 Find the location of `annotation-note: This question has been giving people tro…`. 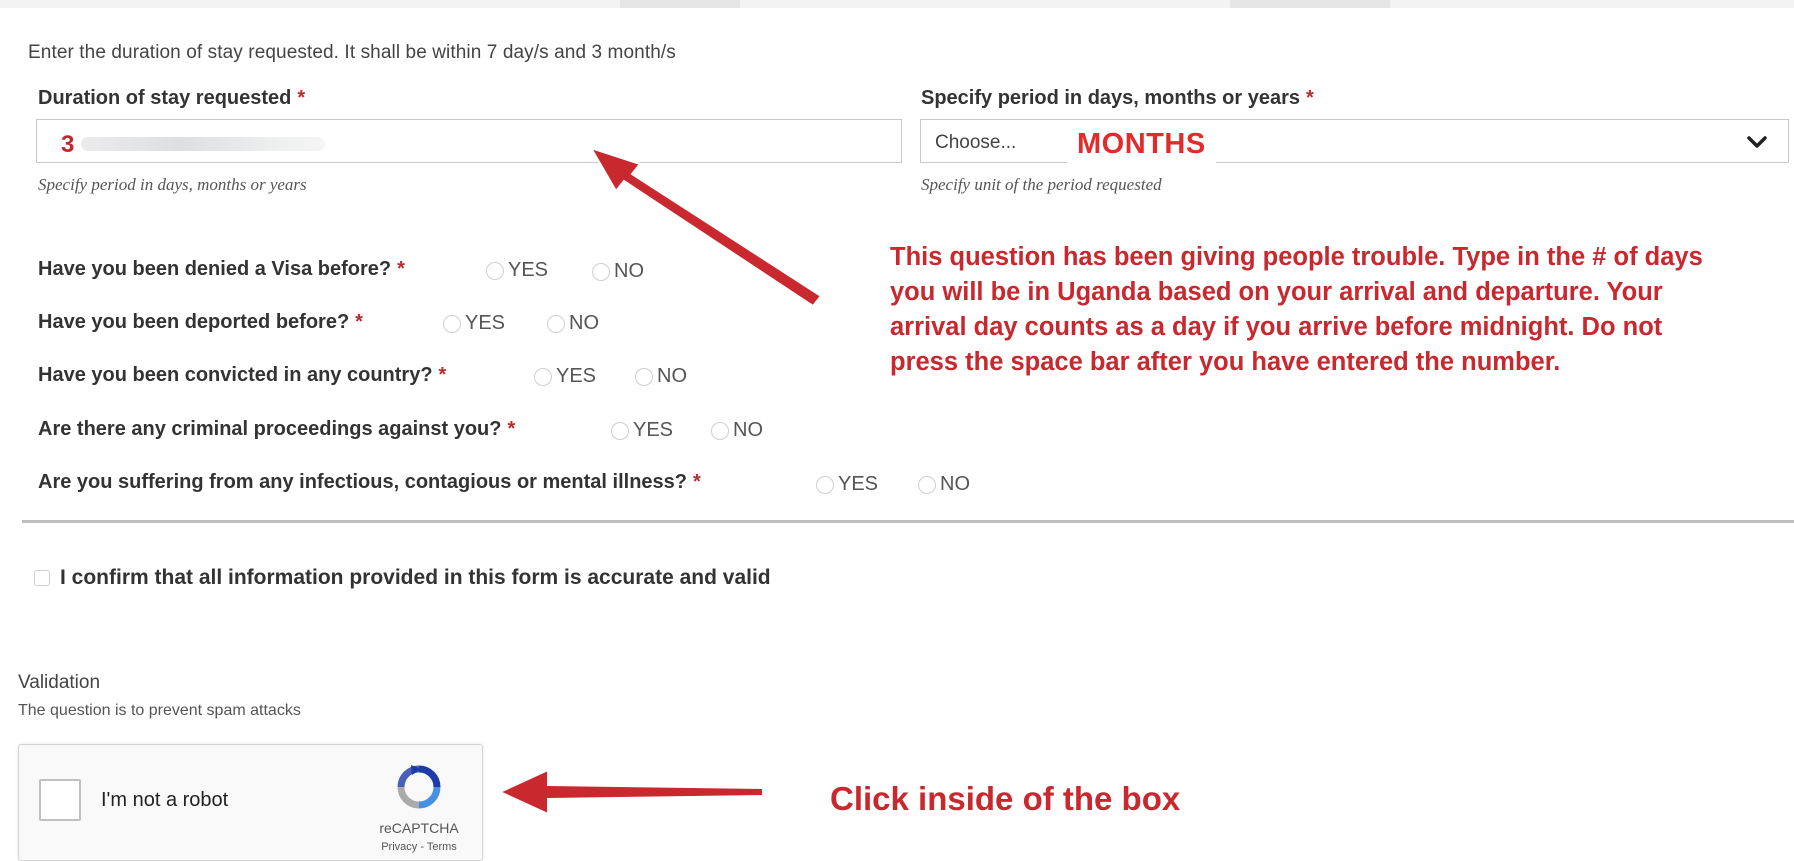

annotation-note: This question has been giving people tro… is located at coordinates (1340, 310).